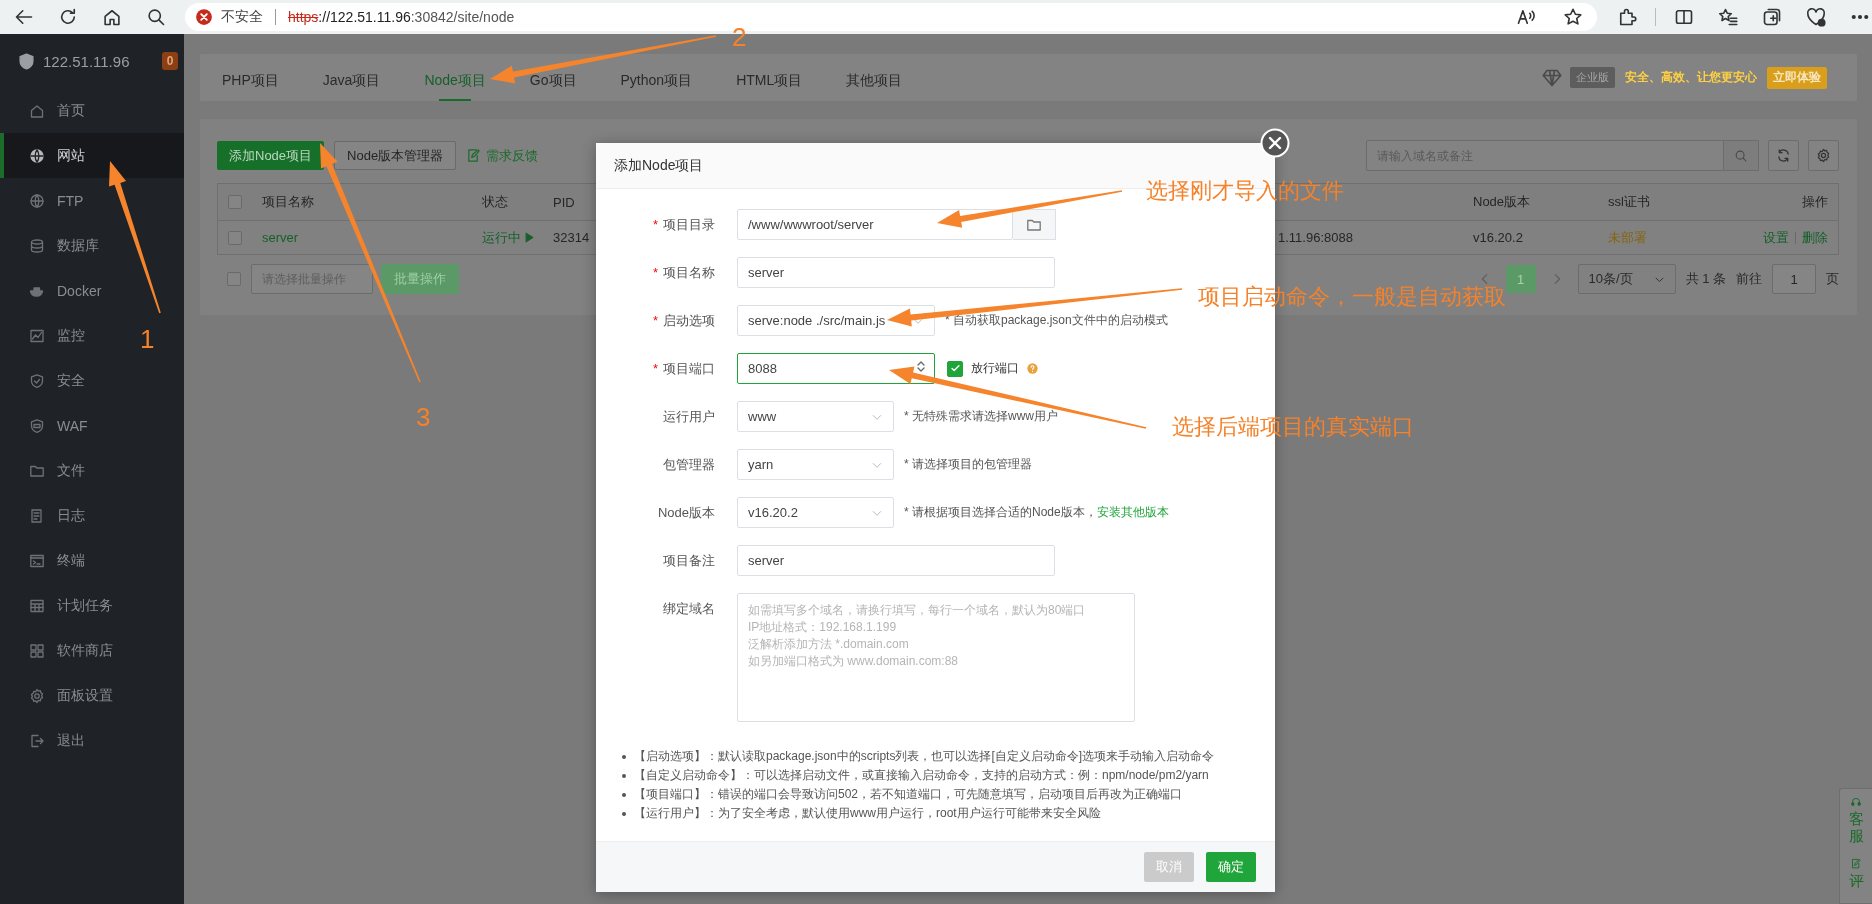 The width and height of the screenshot is (1872, 904). Describe the element at coordinates (47, 110) in the screenshot. I see `sidebar-item: 首页` at that location.